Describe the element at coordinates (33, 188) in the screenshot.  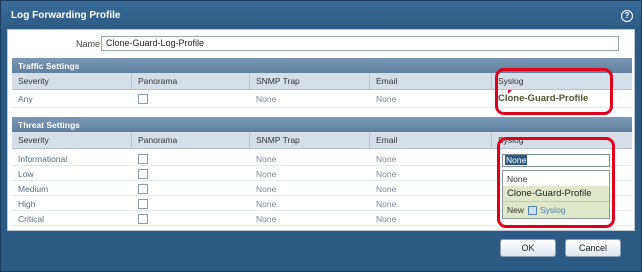
I see `severity-cell: Medium` at that location.